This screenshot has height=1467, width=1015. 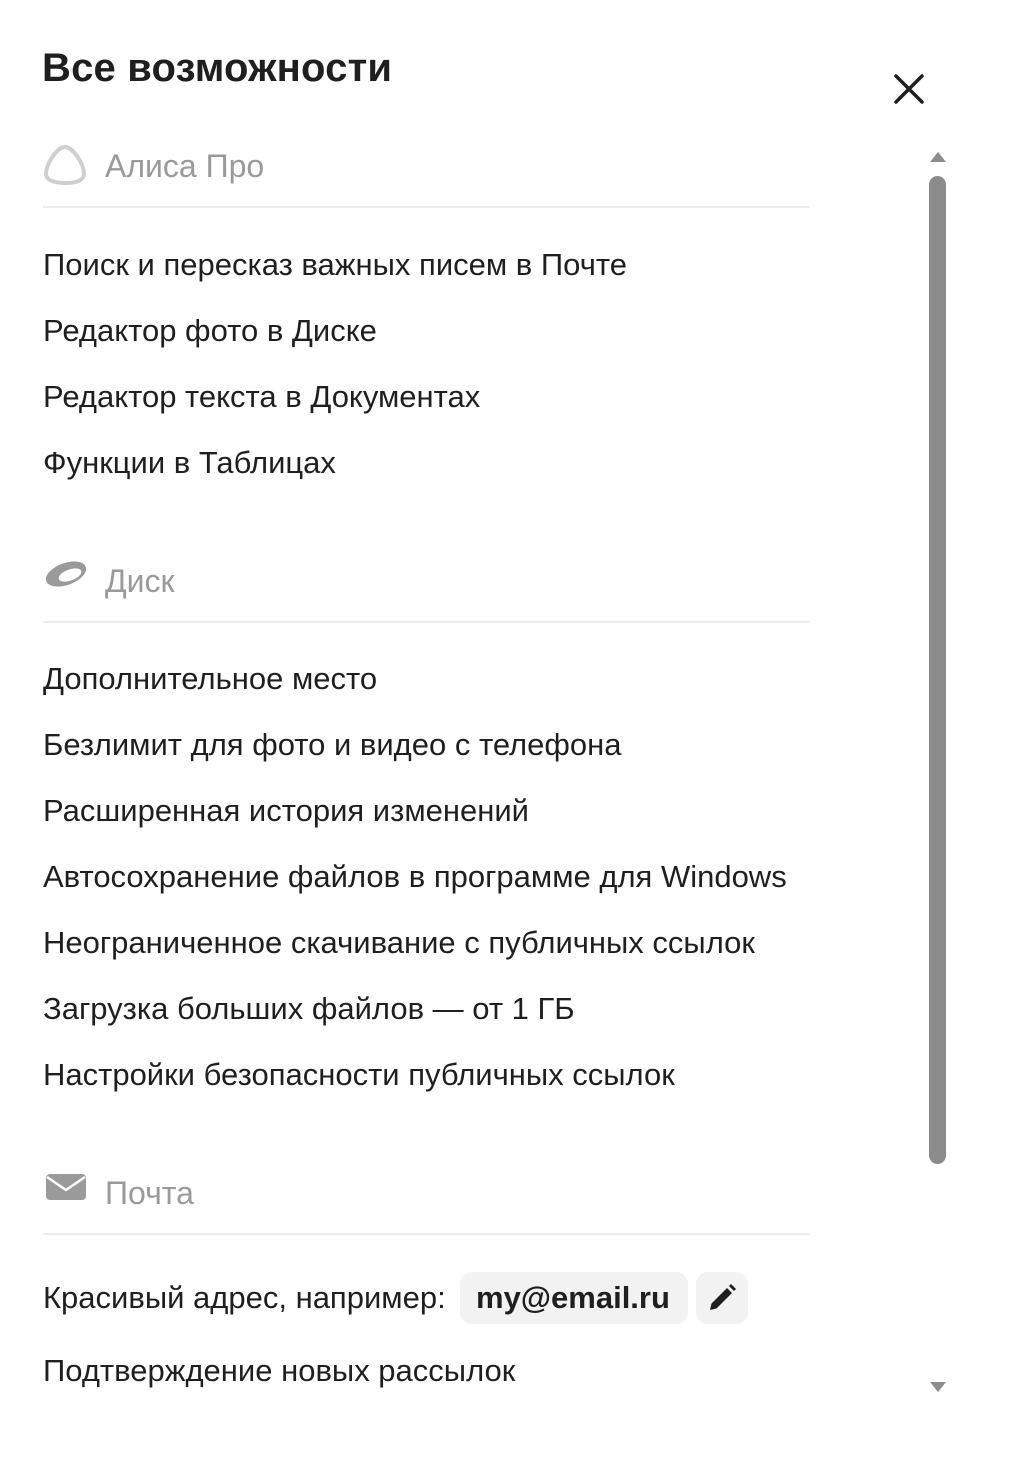 What do you see at coordinates (359, 1074) in the screenshot?
I see `feature-item: Настройки безопасности публичных ссылок` at bounding box center [359, 1074].